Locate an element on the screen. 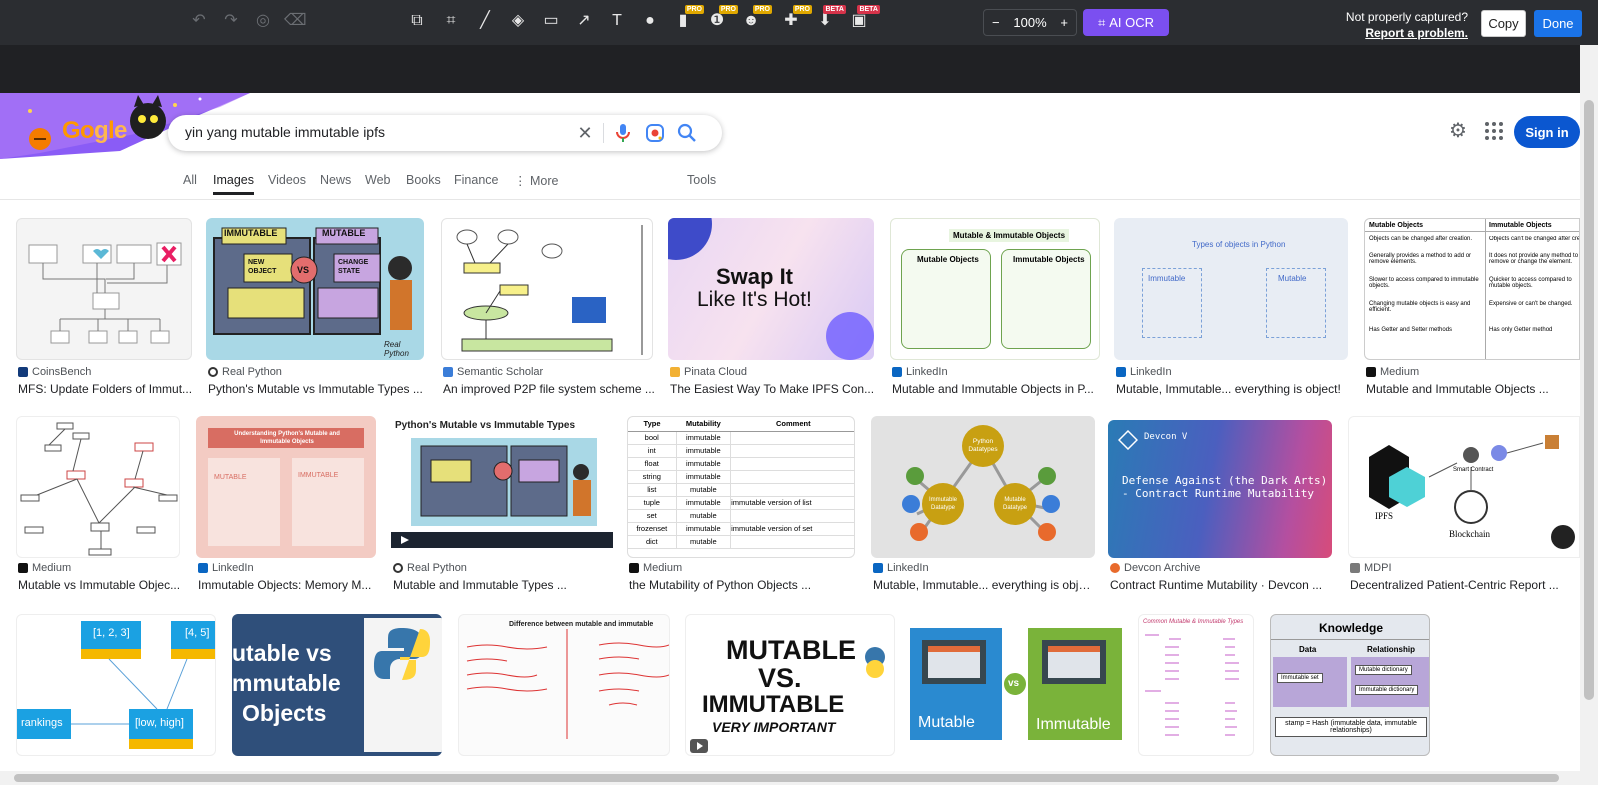 Image resolution: width=1598 pixels, height=785 pixels. ai-ocr-button: ⌗ AI OCR is located at coordinates (1126, 22).